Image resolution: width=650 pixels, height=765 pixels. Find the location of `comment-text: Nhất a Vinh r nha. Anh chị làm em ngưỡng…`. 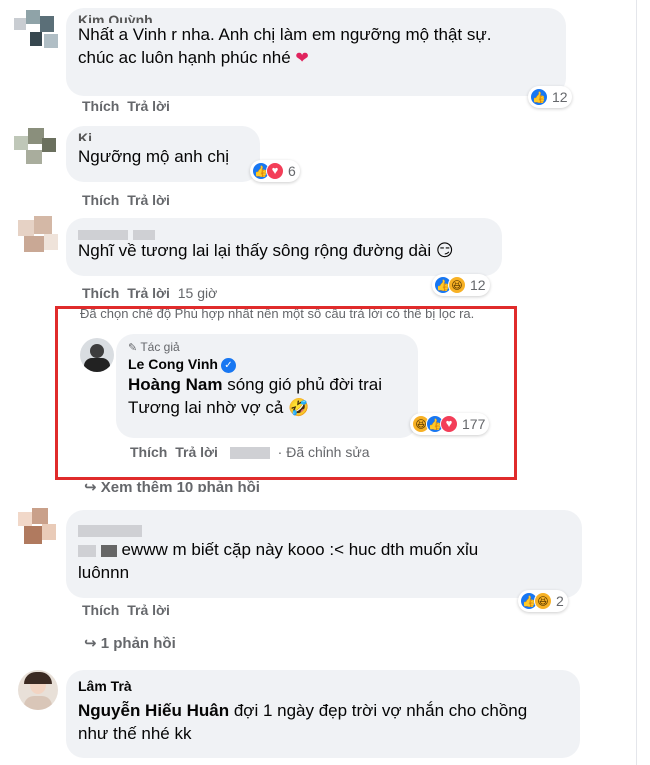

comment-text: Nhất a Vinh r nha. Anh chị làm em ngưỡng… is located at coordinates (285, 34).